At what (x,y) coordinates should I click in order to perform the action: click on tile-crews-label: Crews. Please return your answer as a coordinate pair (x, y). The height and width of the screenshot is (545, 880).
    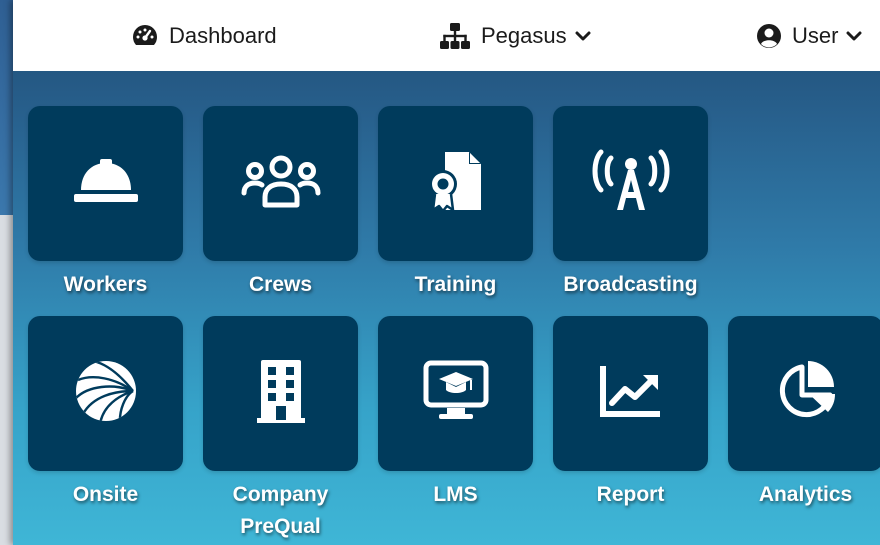
    Looking at the image, I should click on (280, 284).